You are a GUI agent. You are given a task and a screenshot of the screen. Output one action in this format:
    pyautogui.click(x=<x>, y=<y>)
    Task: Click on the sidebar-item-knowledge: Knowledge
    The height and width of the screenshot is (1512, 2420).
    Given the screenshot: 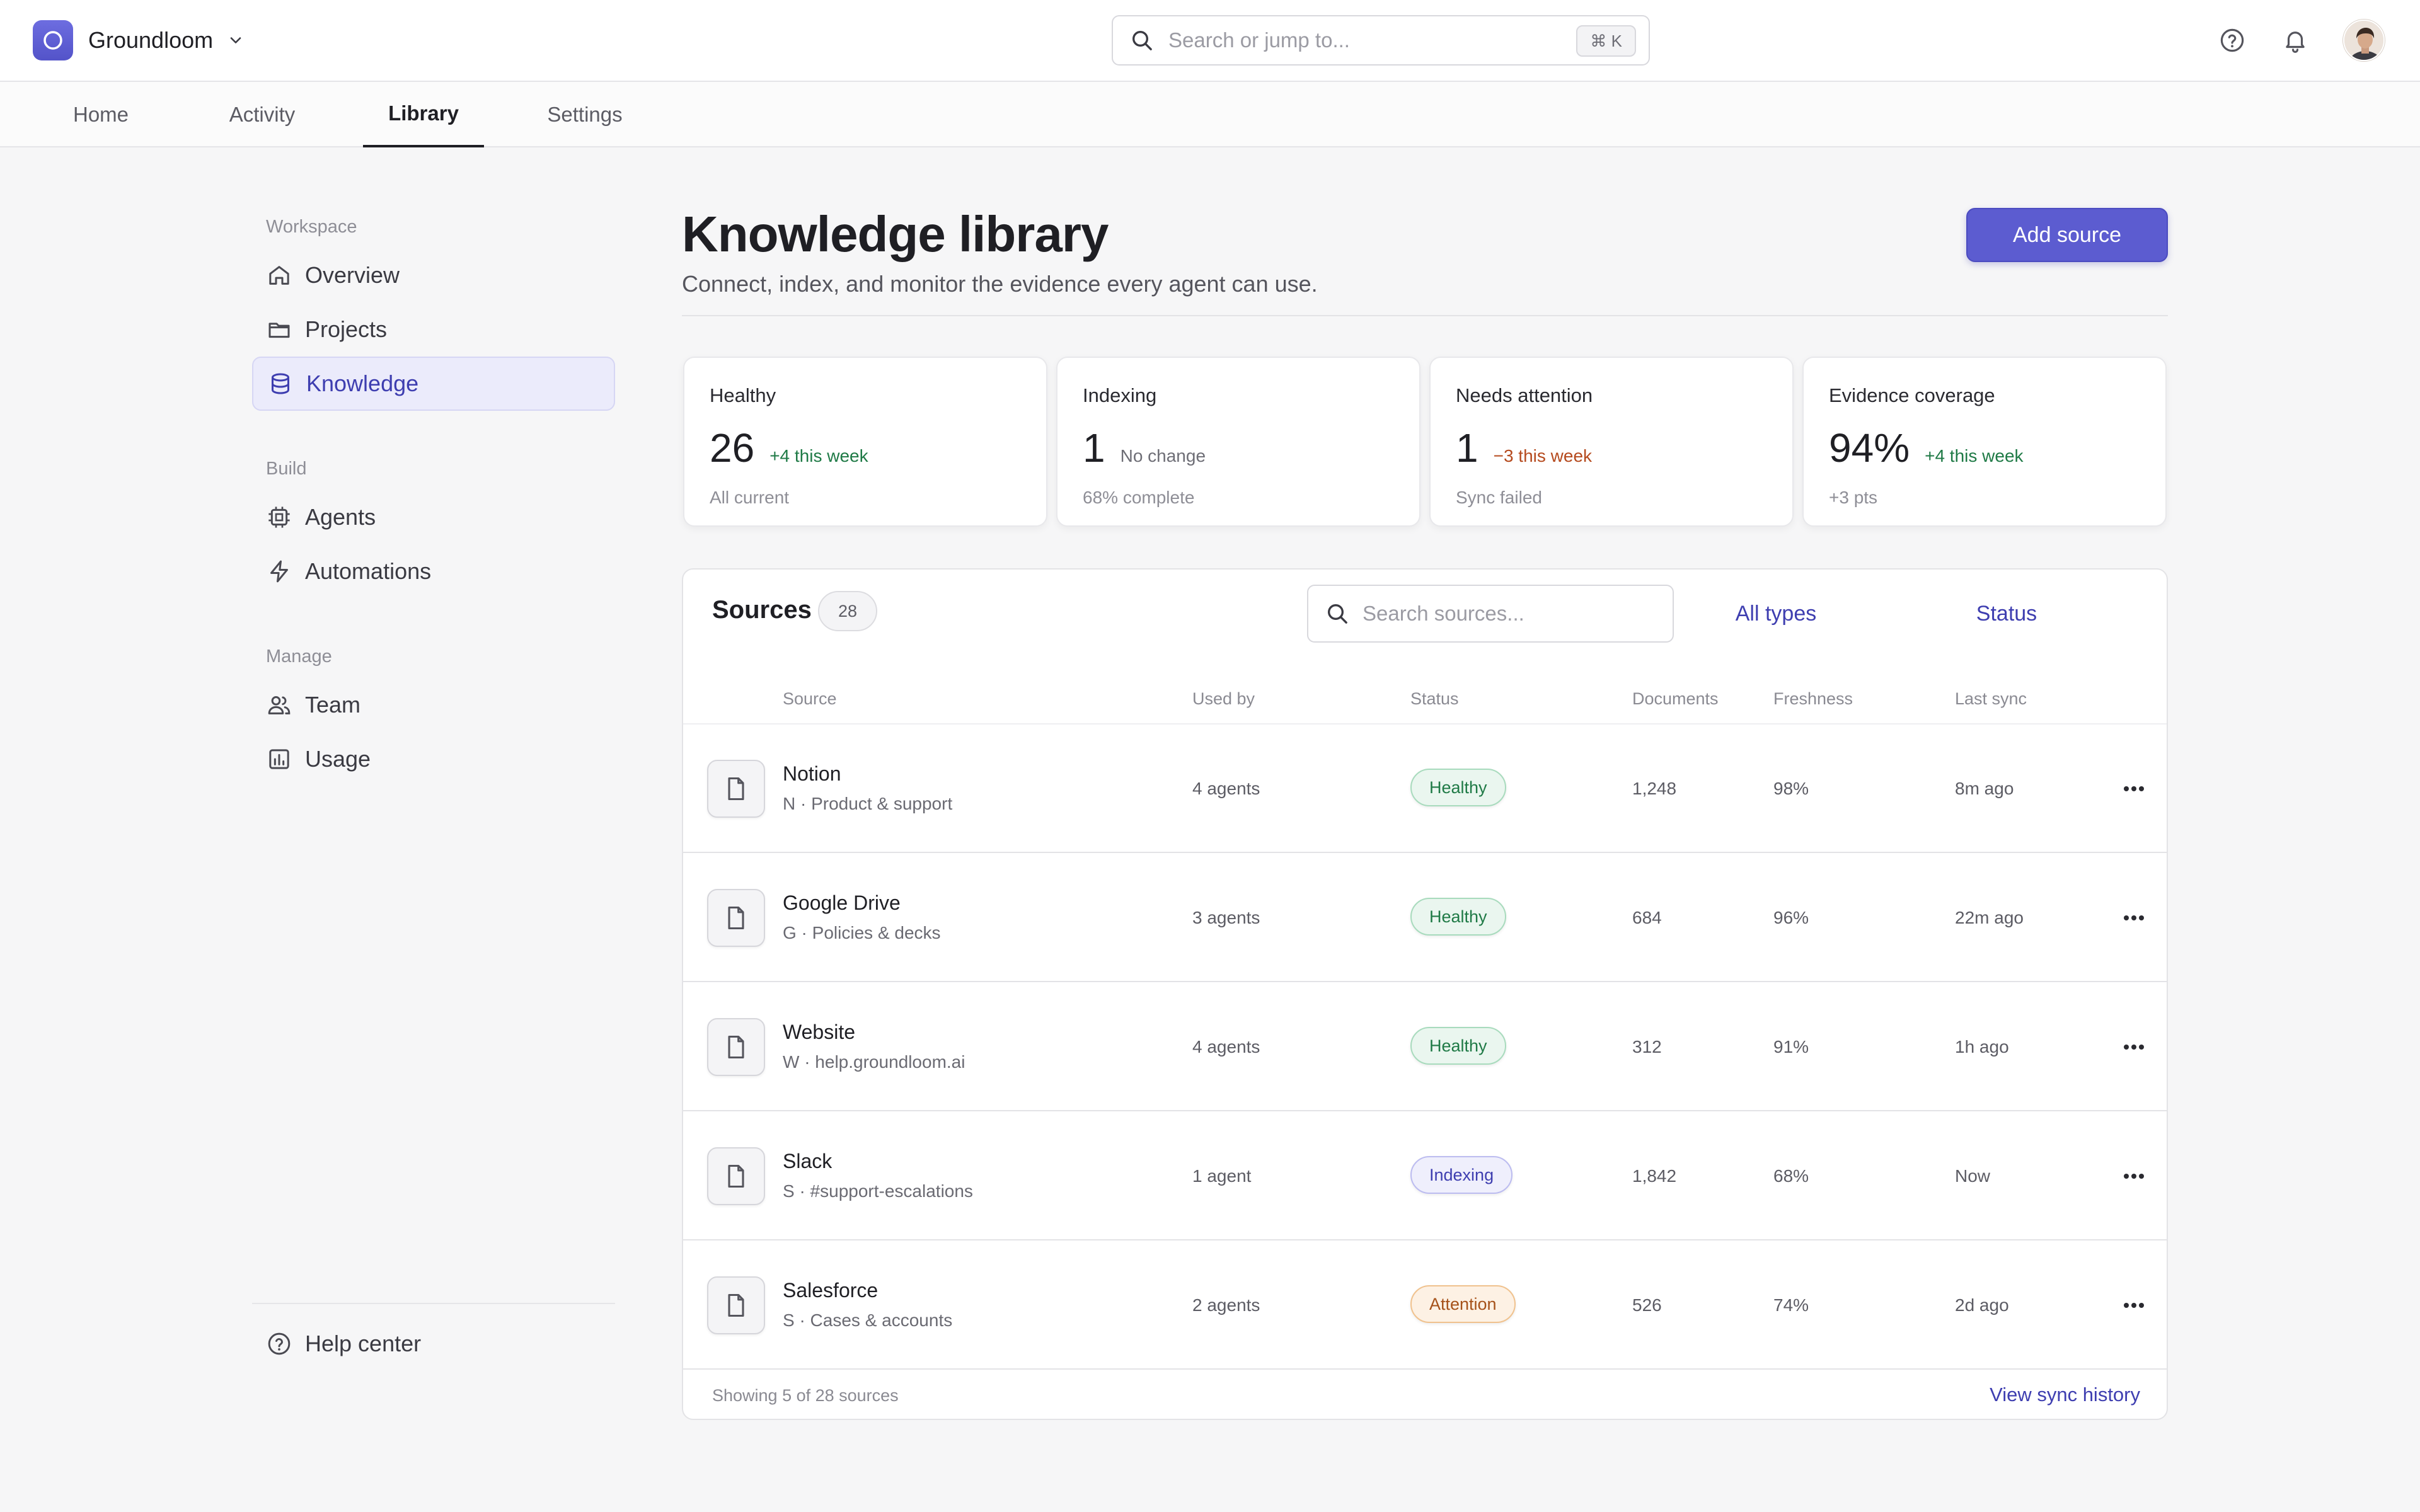 What is the action you would take?
    pyautogui.click(x=433, y=384)
    